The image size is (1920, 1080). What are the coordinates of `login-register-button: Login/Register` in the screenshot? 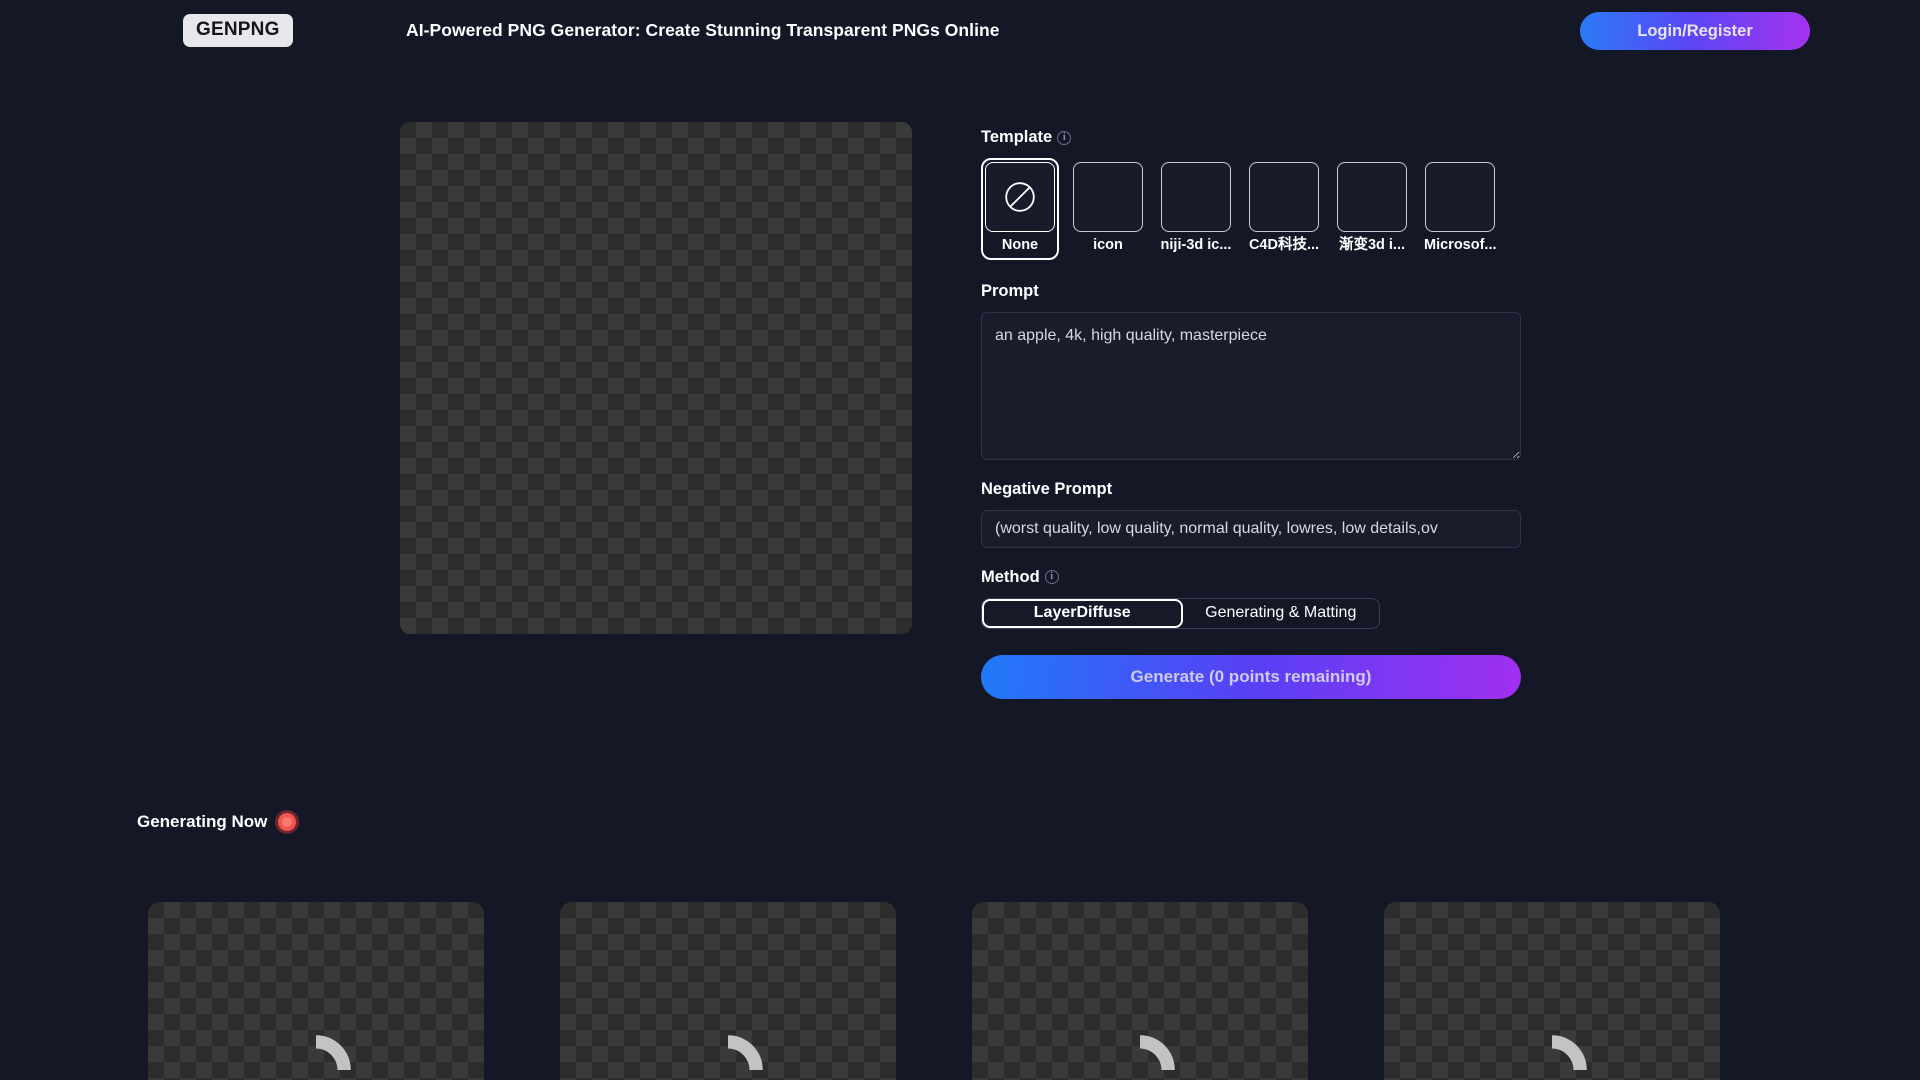 It's located at (1695, 31).